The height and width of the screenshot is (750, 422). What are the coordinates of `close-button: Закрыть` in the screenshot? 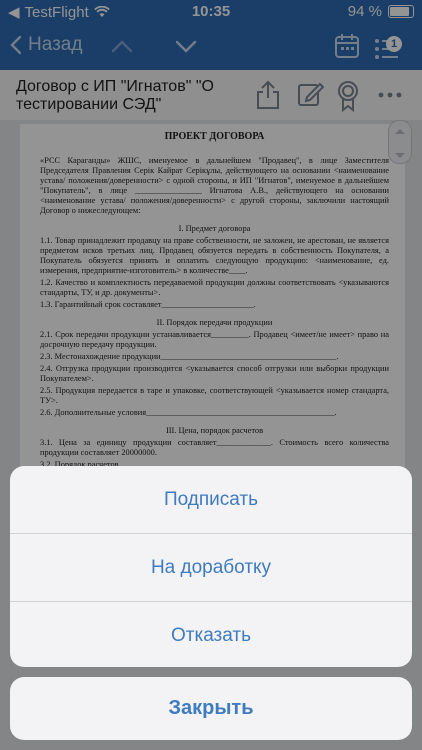 It's located at (211, 708).